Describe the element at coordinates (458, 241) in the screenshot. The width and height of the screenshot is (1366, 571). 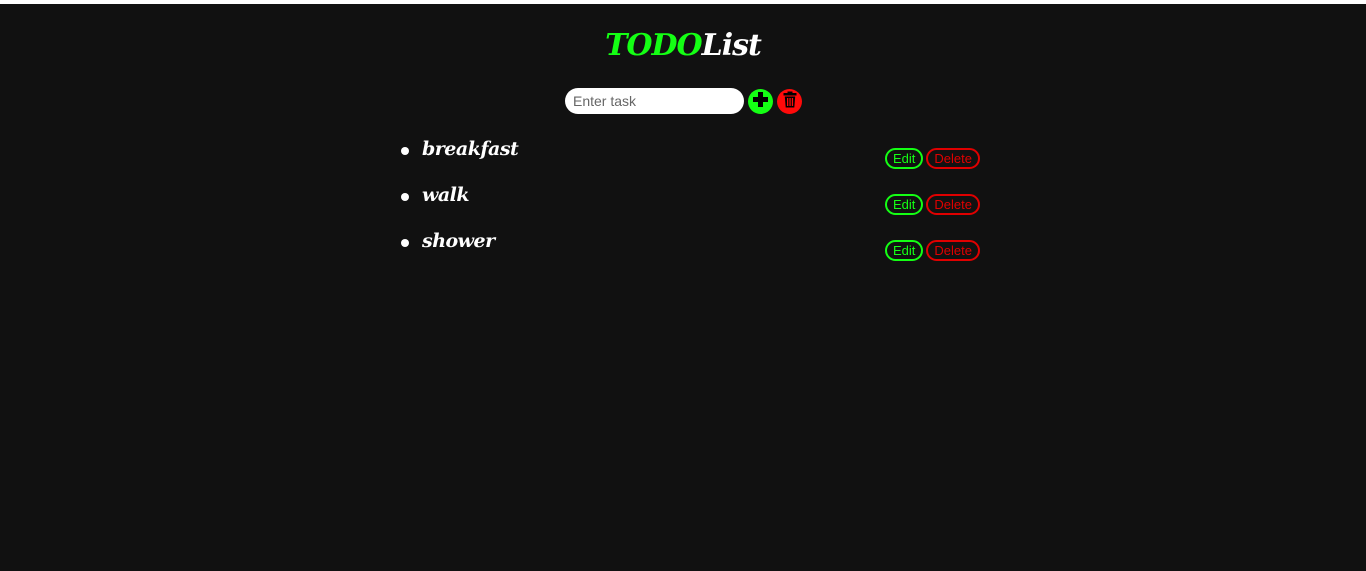
I see `task-text: shower` at that location.